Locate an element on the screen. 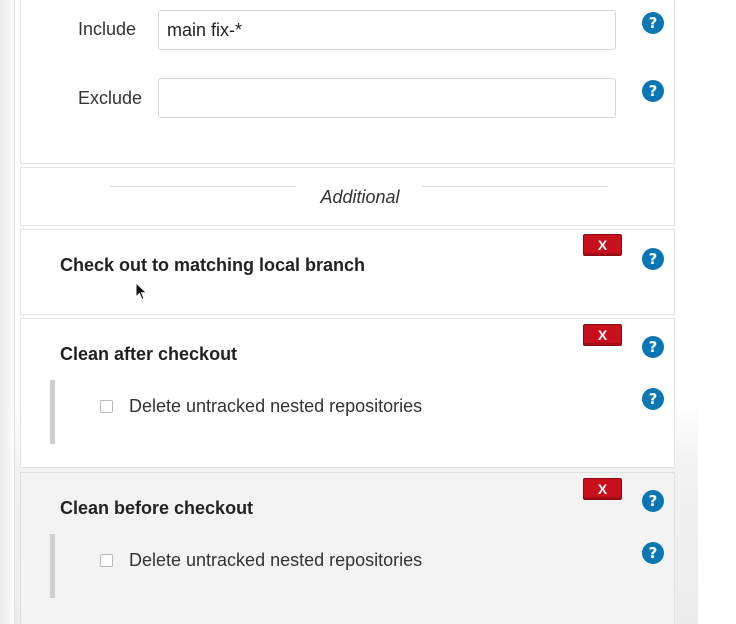  behaviour-title: Check out to matching local branch is located at coordinates (213, 265).